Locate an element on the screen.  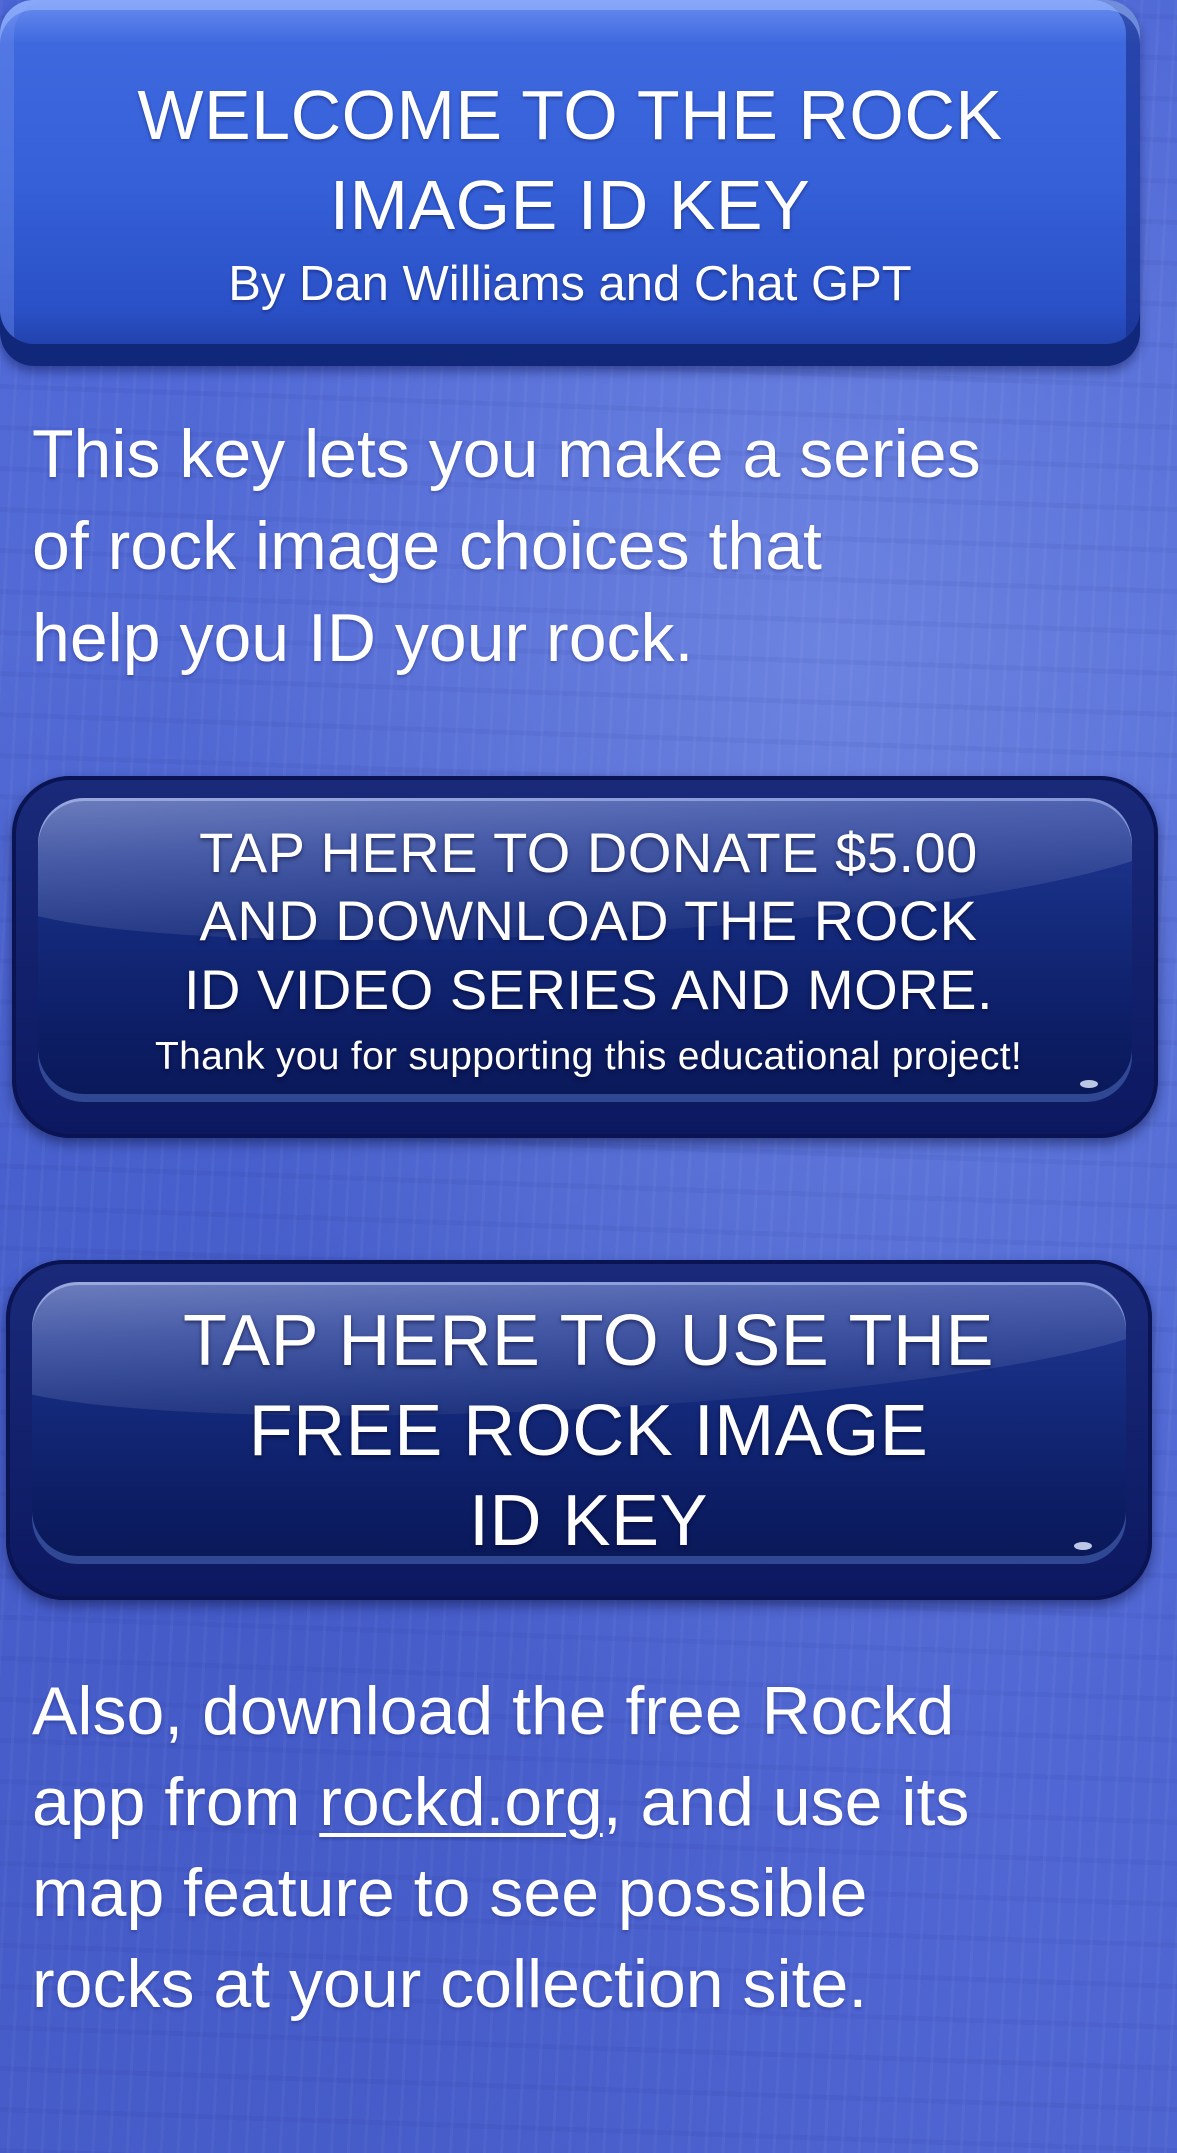
free-key-button-line-1: TAP HERE TO USE THE is located at coordinates (588, 1341).